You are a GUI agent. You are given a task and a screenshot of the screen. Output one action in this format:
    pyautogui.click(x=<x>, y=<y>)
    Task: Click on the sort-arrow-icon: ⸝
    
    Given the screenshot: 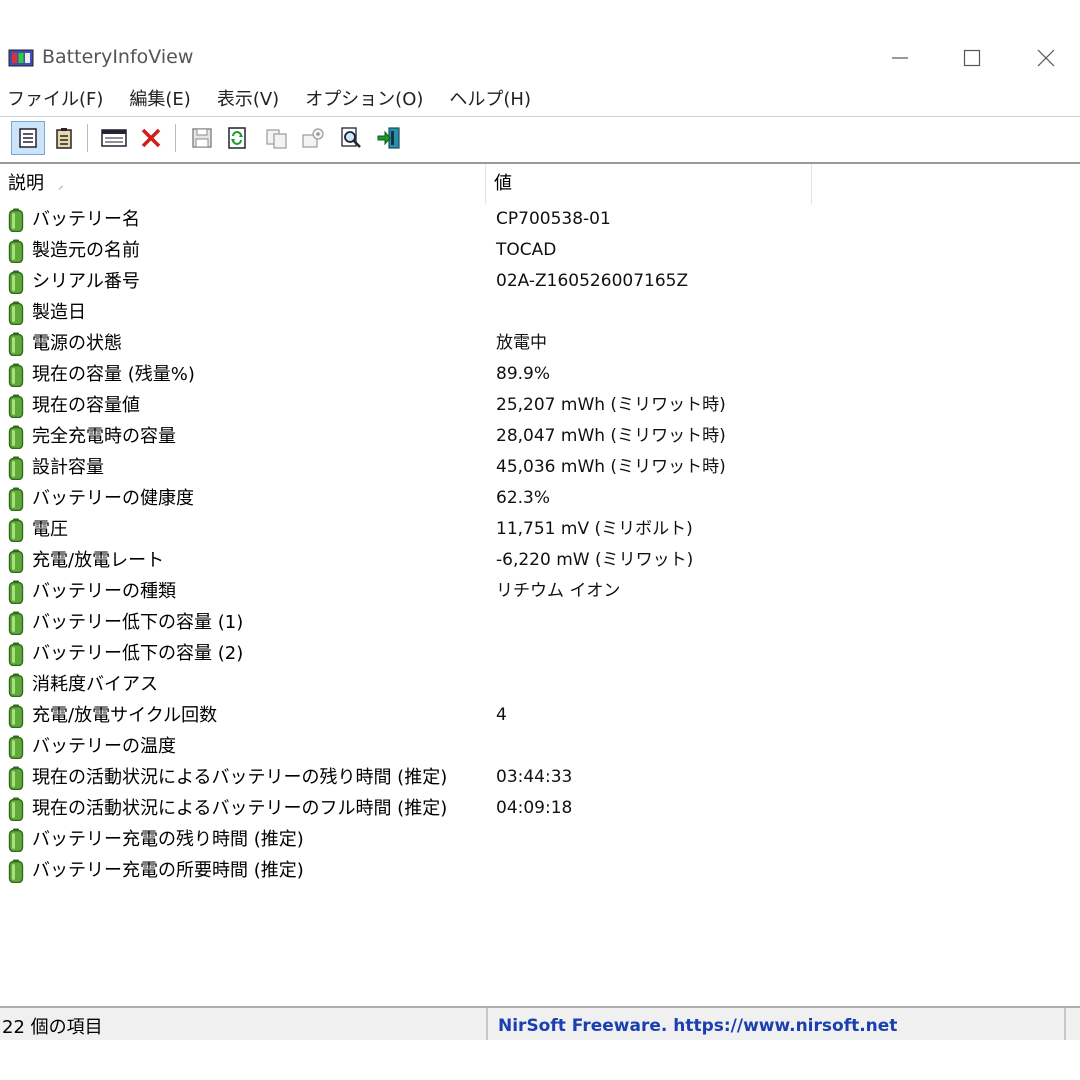 What is the action you would take?
    pyautogui.click(x=61, y=185)
    